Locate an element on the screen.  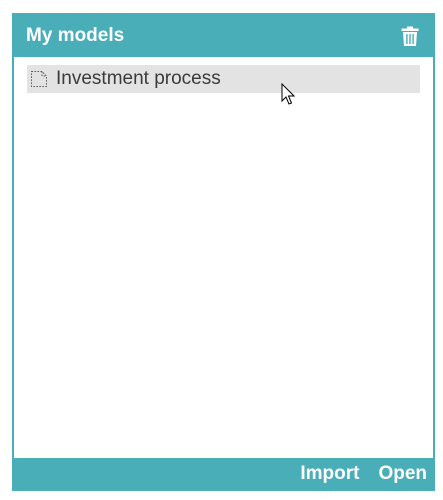
open-button: Open is located at coordinates (402, 474).